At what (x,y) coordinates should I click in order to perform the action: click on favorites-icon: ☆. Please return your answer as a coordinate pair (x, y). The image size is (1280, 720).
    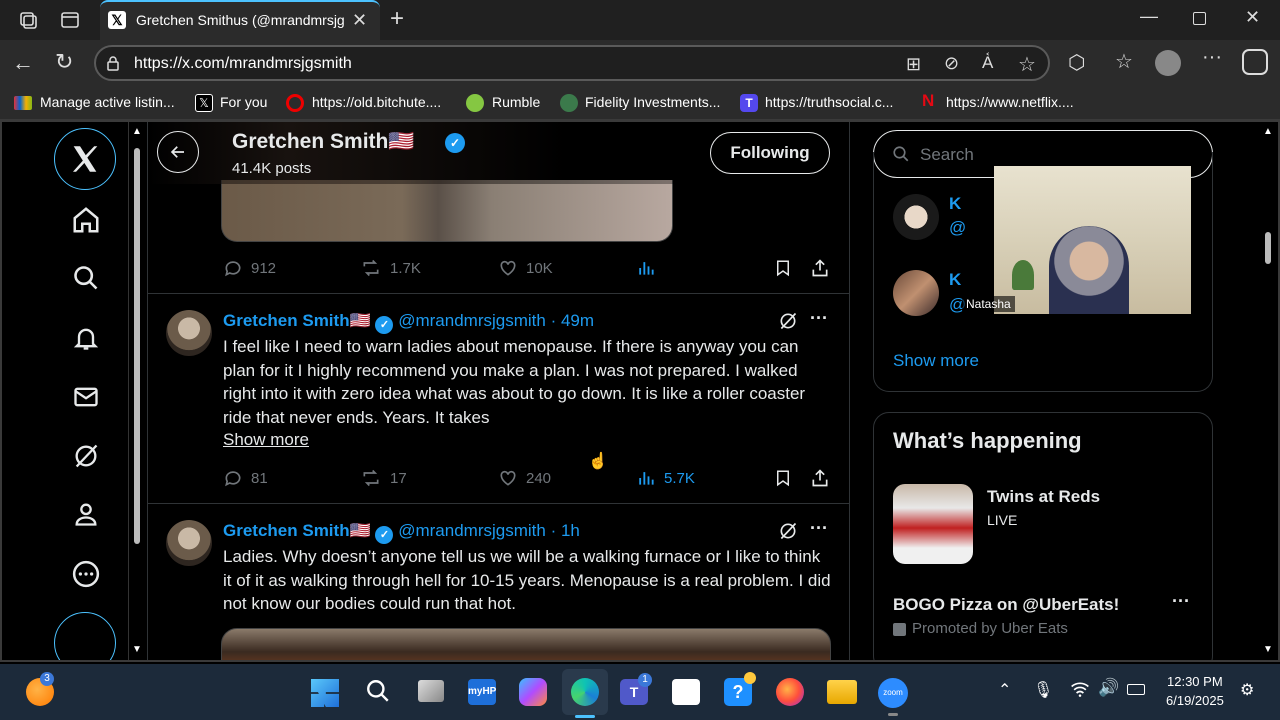
    Looking at the image, I should click on (1124, 61).